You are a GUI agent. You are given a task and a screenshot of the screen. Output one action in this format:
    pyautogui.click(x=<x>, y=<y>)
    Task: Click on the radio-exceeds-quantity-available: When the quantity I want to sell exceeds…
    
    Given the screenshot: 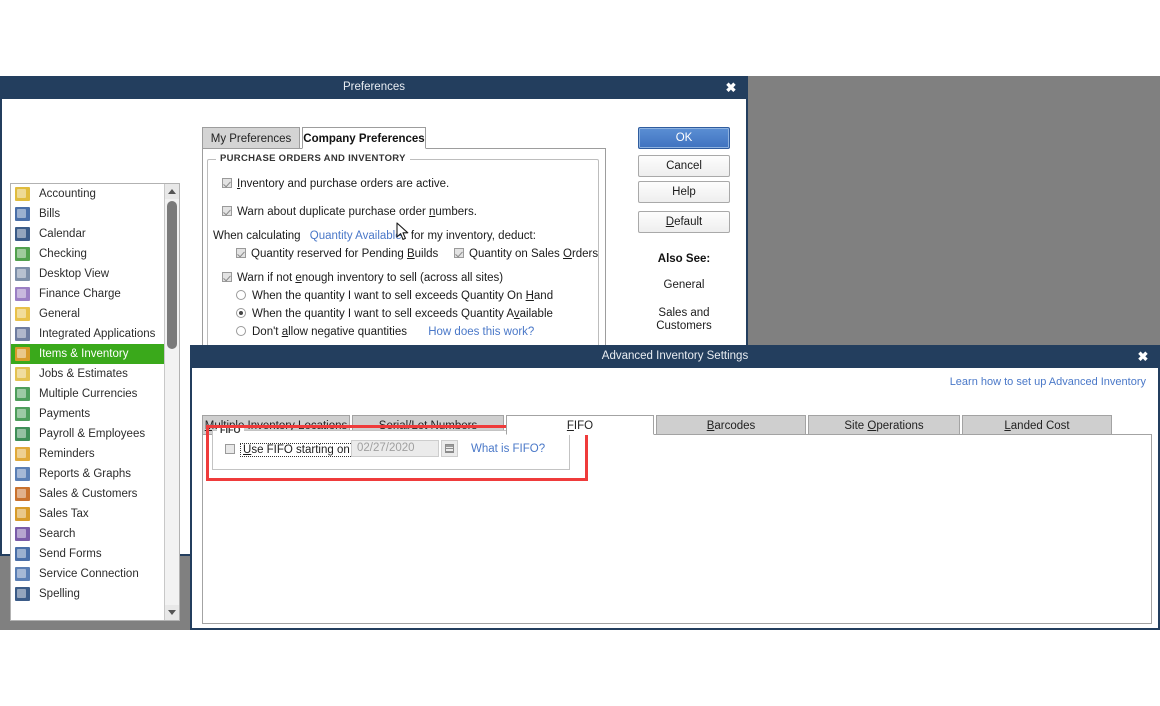 What is the action you would take?
    pyautogui.click(x=394, y=314)
    